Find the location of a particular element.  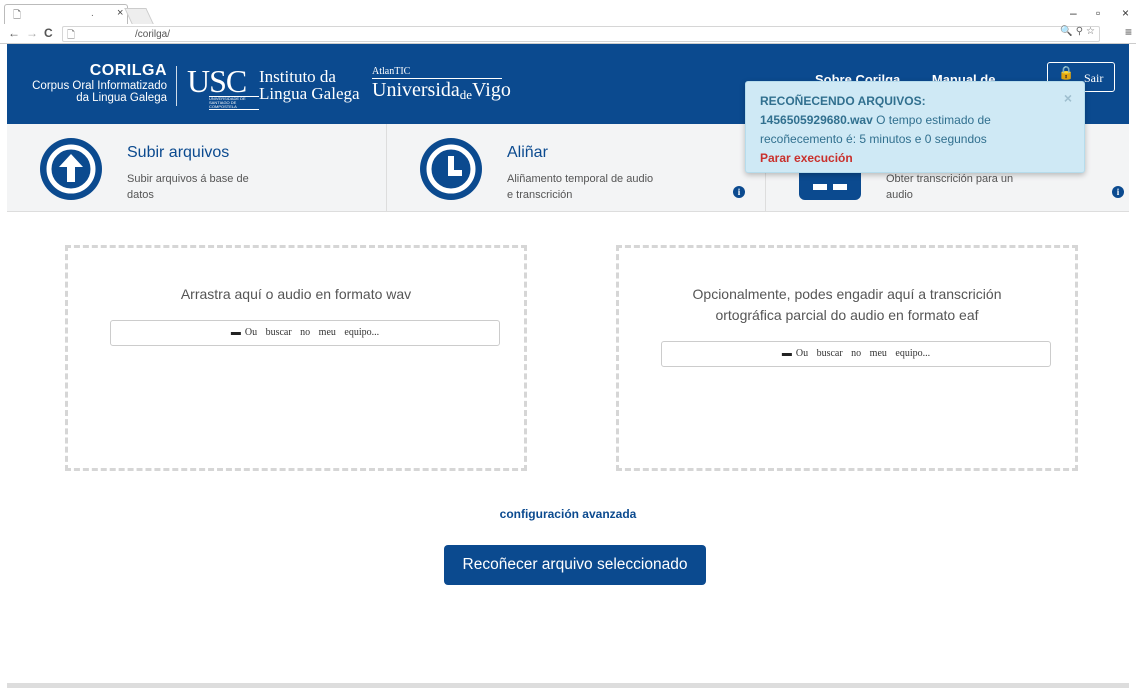

alert-filename: 1456505929680.wav is located at coordinates (816, 120).